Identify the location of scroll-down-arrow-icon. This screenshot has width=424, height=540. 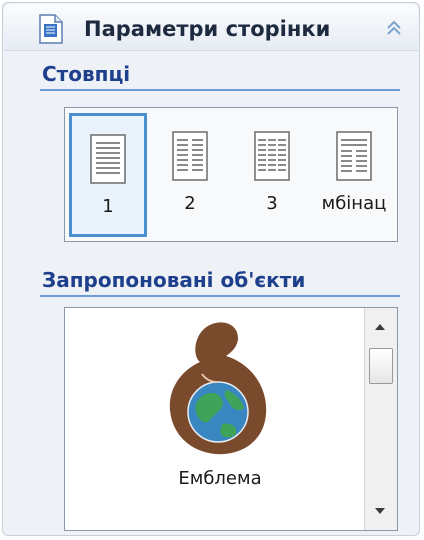
(380, 511).